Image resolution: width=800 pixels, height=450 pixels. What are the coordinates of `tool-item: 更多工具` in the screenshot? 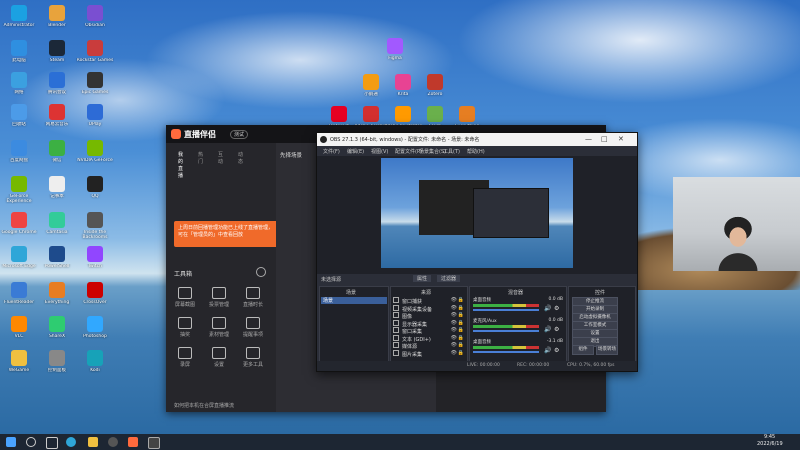 It's located at (253, 357).